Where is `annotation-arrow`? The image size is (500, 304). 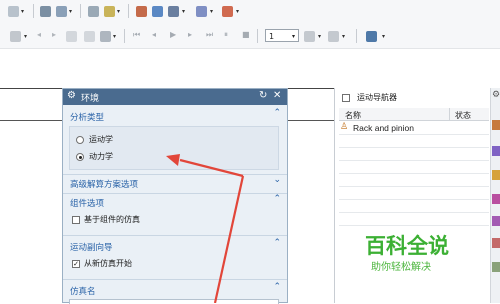 annotation-arrow is located at coordinates (205, 228).